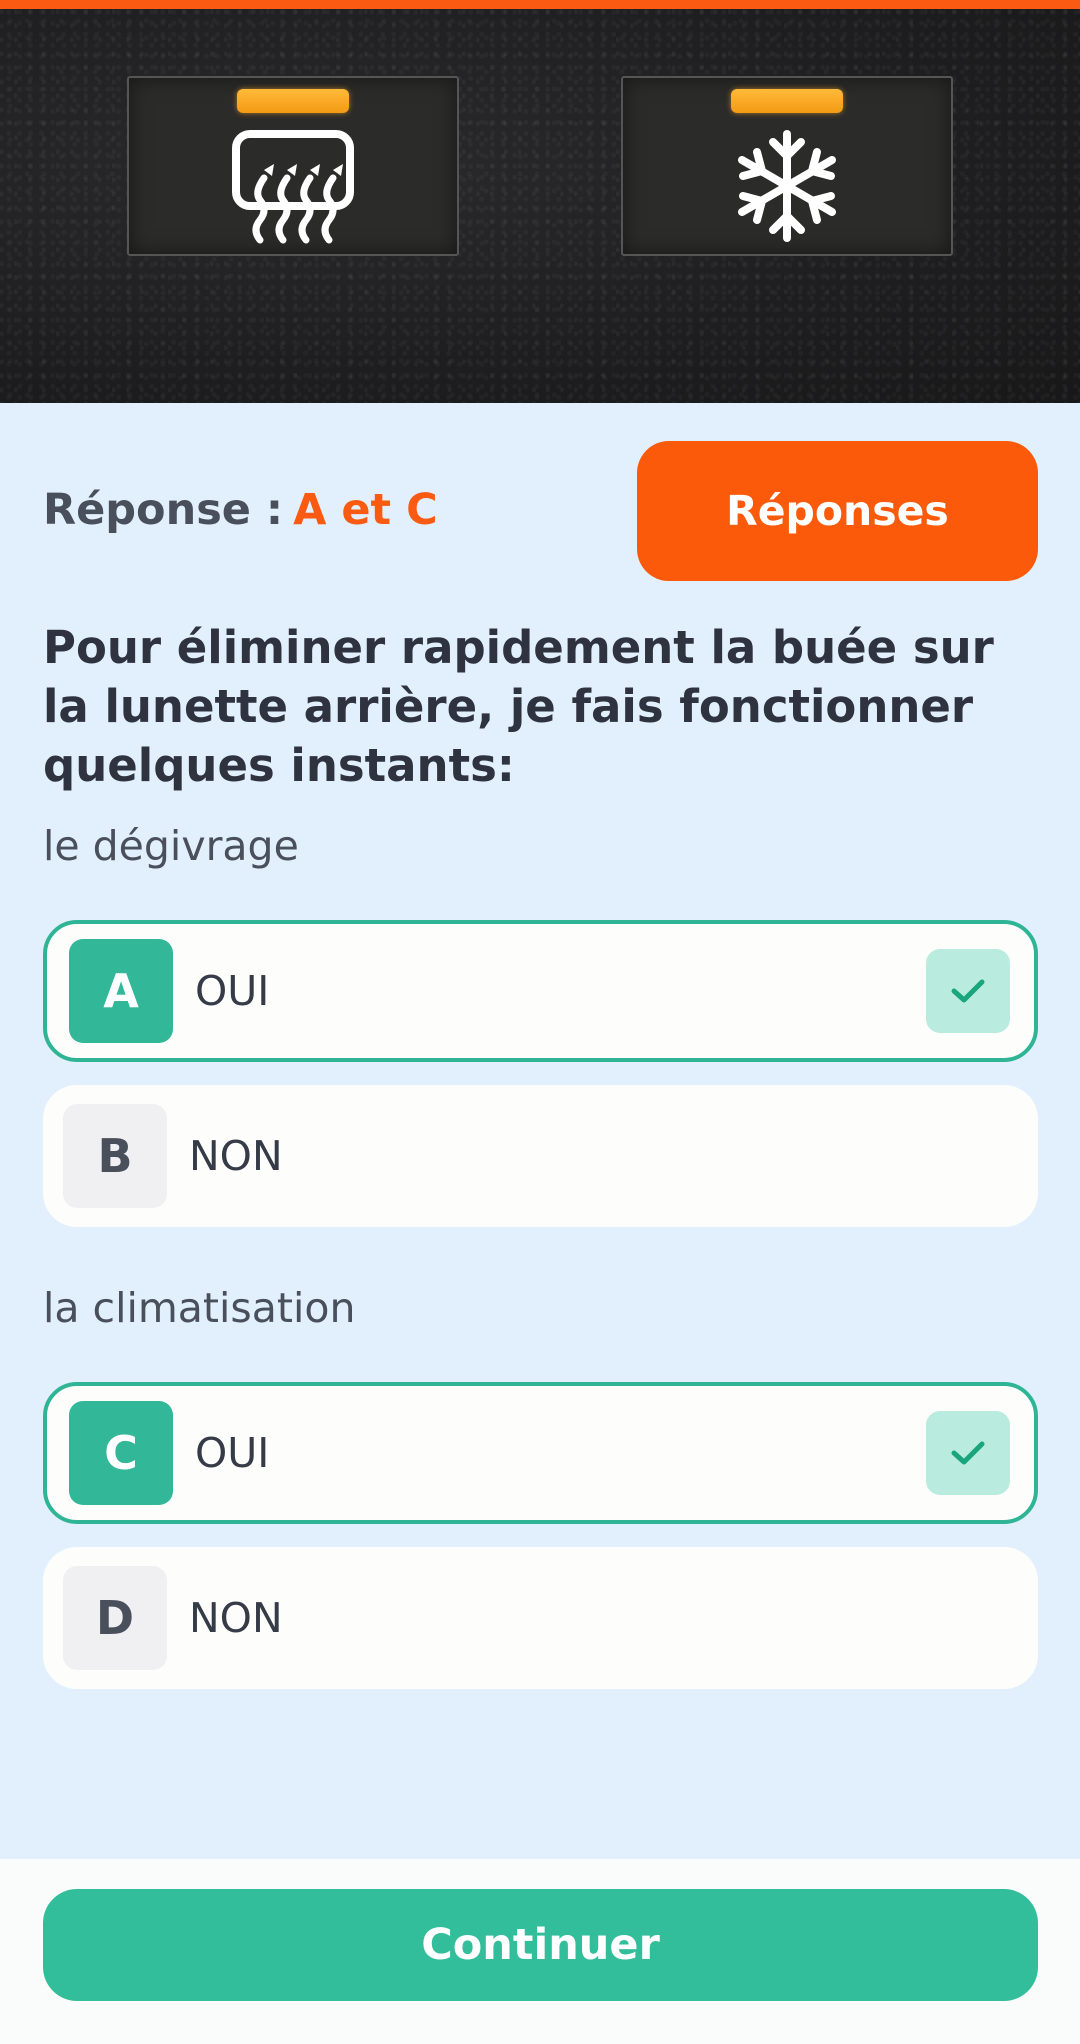 This screenshot has width=1080, height=2044. Describe the element at coordinates (115, 1156) in the screenshot. I see `option-letter: B` at that location.